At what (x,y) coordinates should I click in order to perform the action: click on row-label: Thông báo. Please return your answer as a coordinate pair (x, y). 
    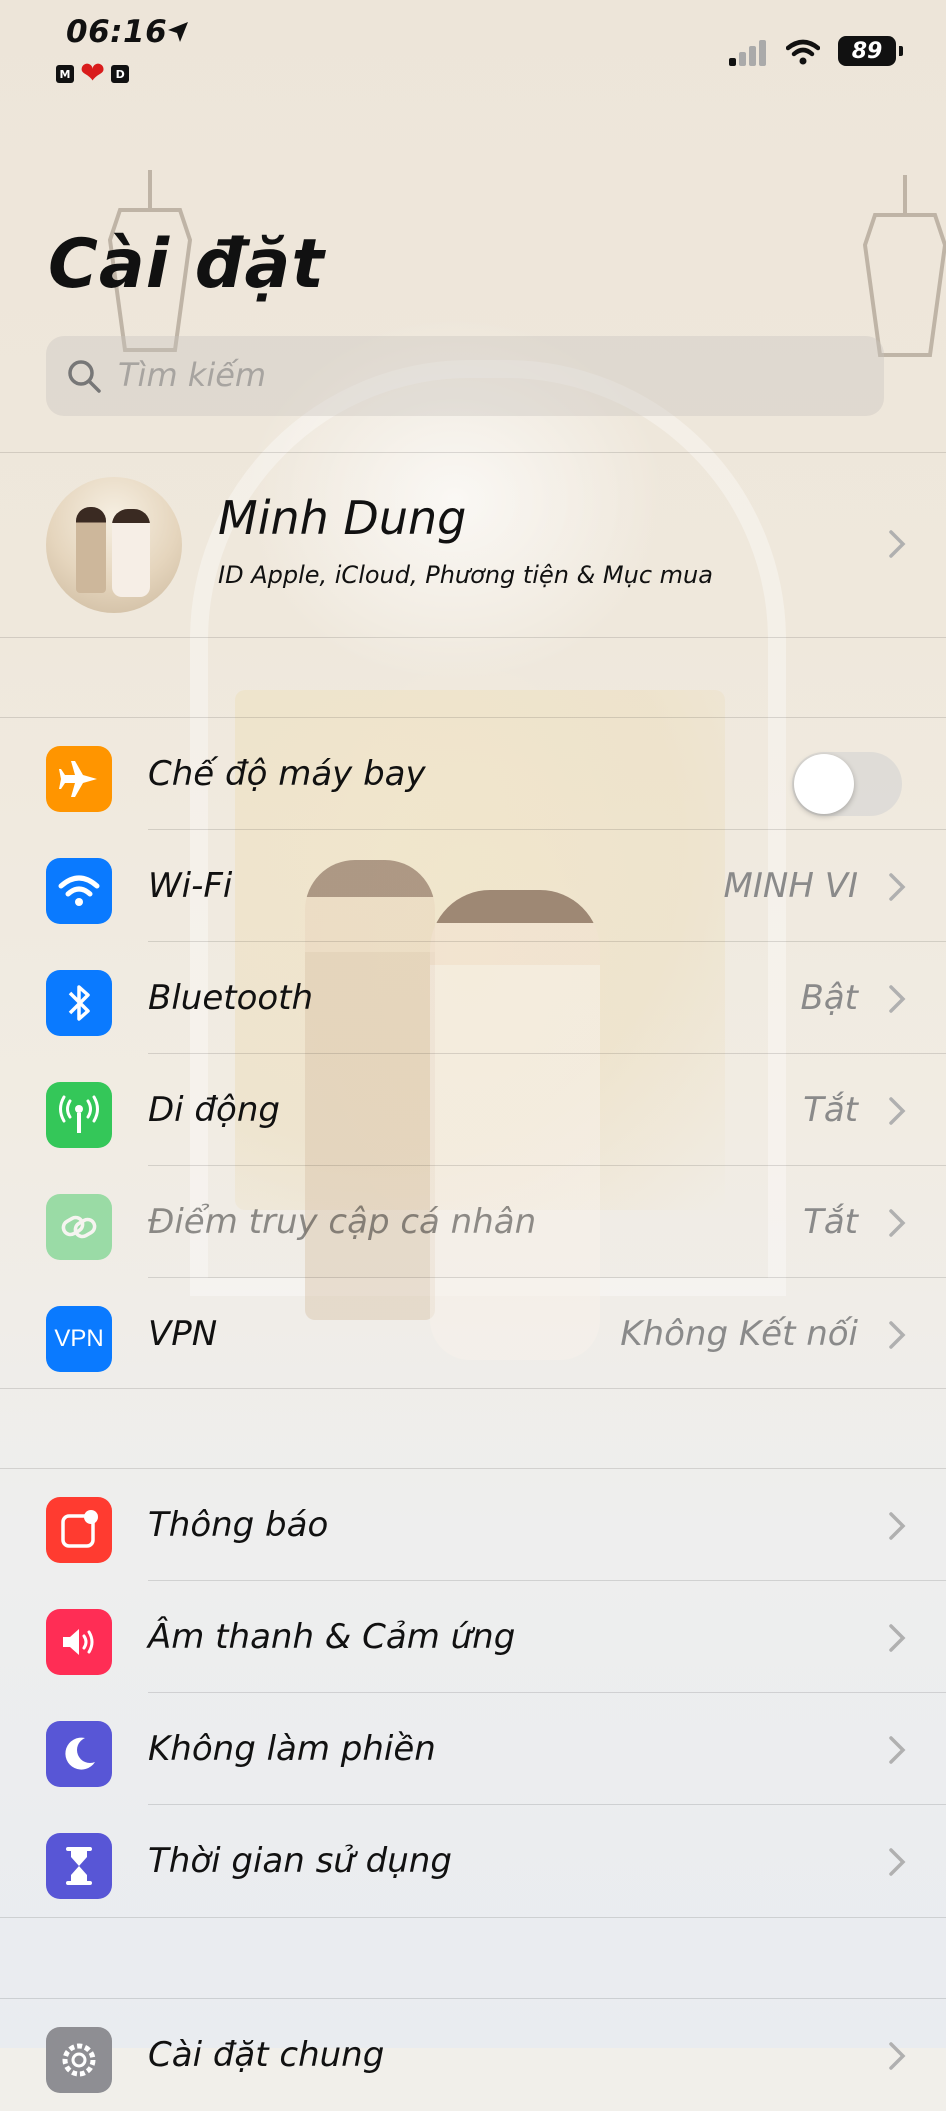
    Looking at the image, I should click on (238, 1525).